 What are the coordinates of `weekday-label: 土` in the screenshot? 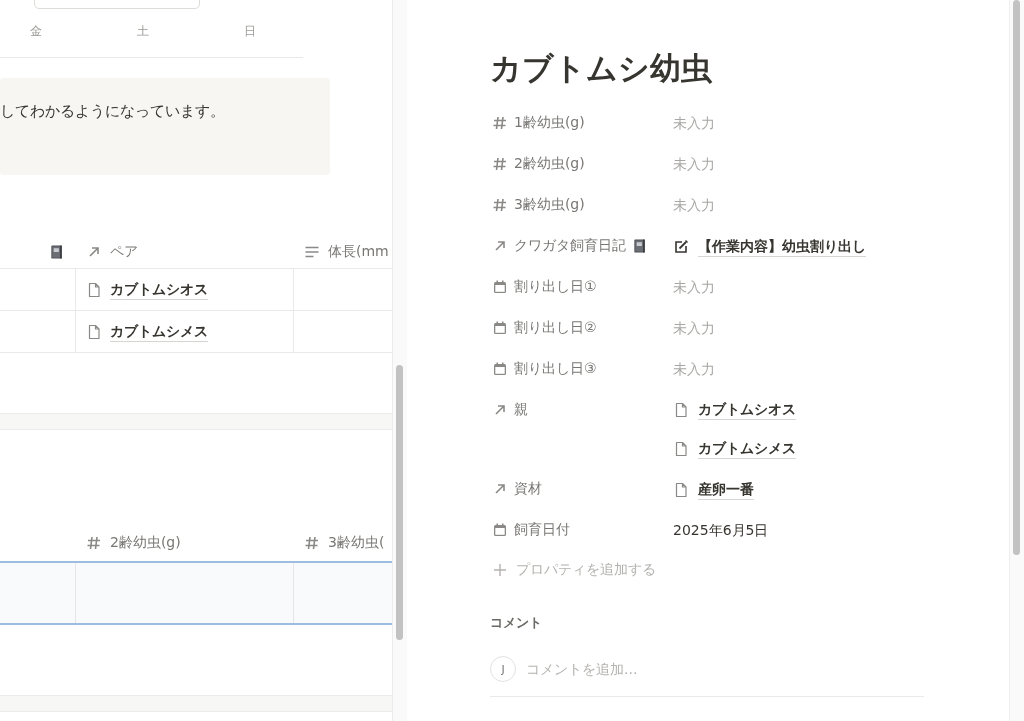 It's located at (143, 31).